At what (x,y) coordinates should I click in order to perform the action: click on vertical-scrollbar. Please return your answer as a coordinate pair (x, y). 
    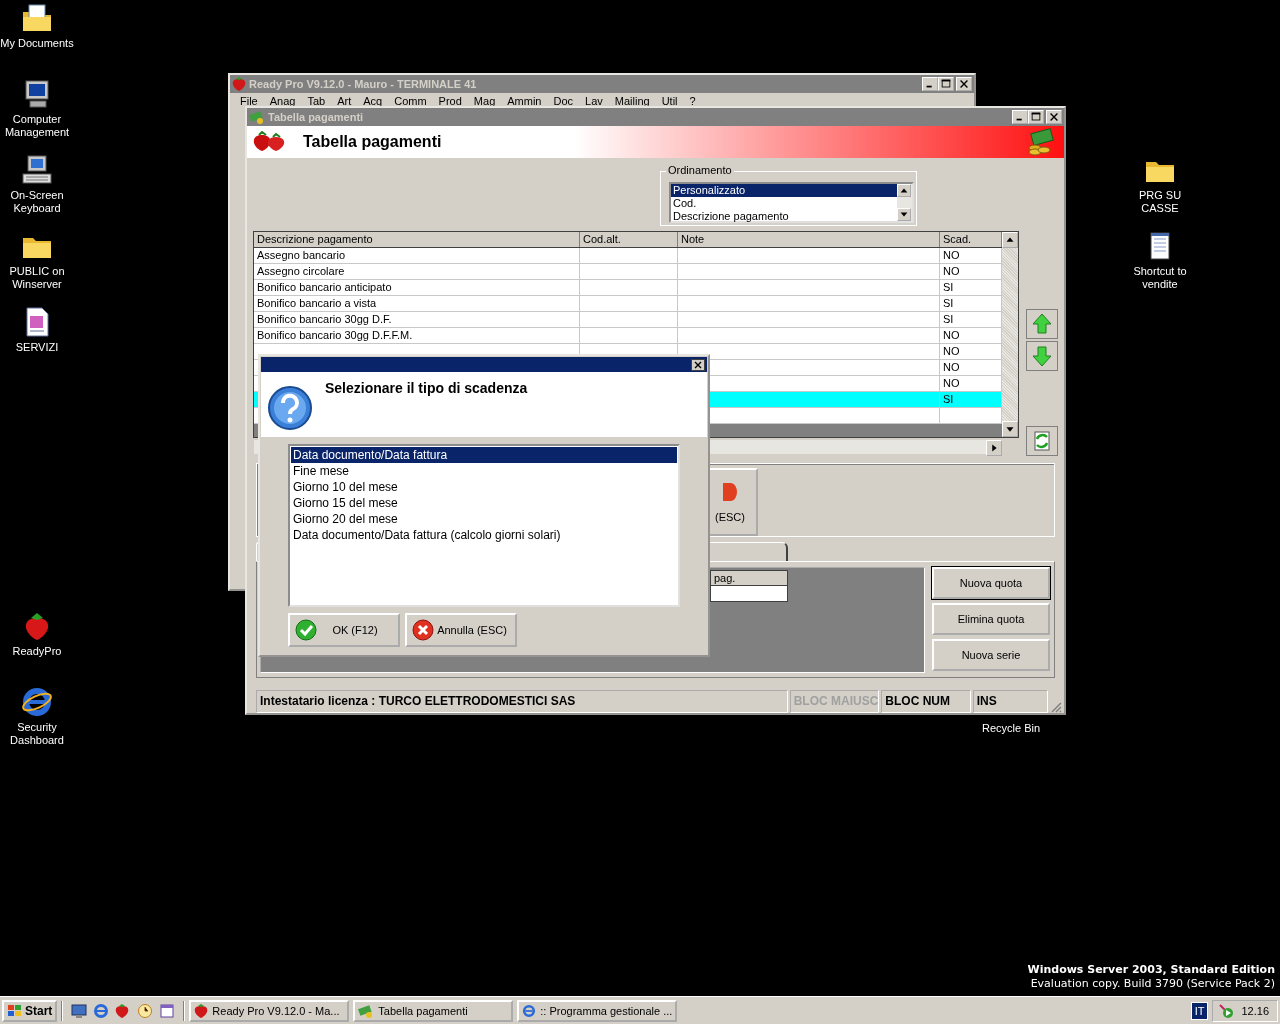
    Looking at the image, I should click on (1010, 334).